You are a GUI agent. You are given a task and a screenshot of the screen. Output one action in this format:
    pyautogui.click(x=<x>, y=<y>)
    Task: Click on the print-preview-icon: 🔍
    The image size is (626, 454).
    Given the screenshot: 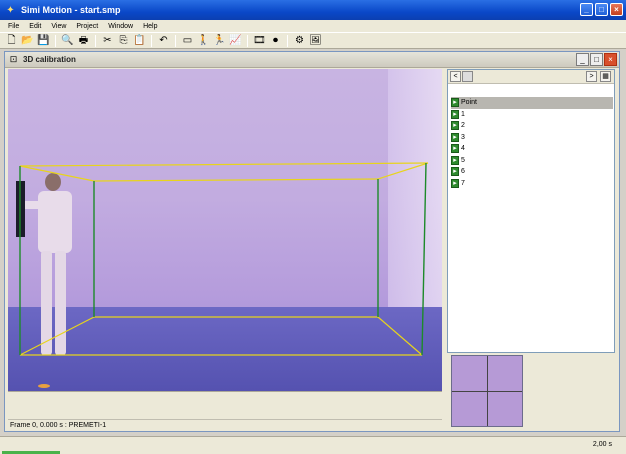 What is the action you would take?
    pyautogui.click(x=67, y=41)
    